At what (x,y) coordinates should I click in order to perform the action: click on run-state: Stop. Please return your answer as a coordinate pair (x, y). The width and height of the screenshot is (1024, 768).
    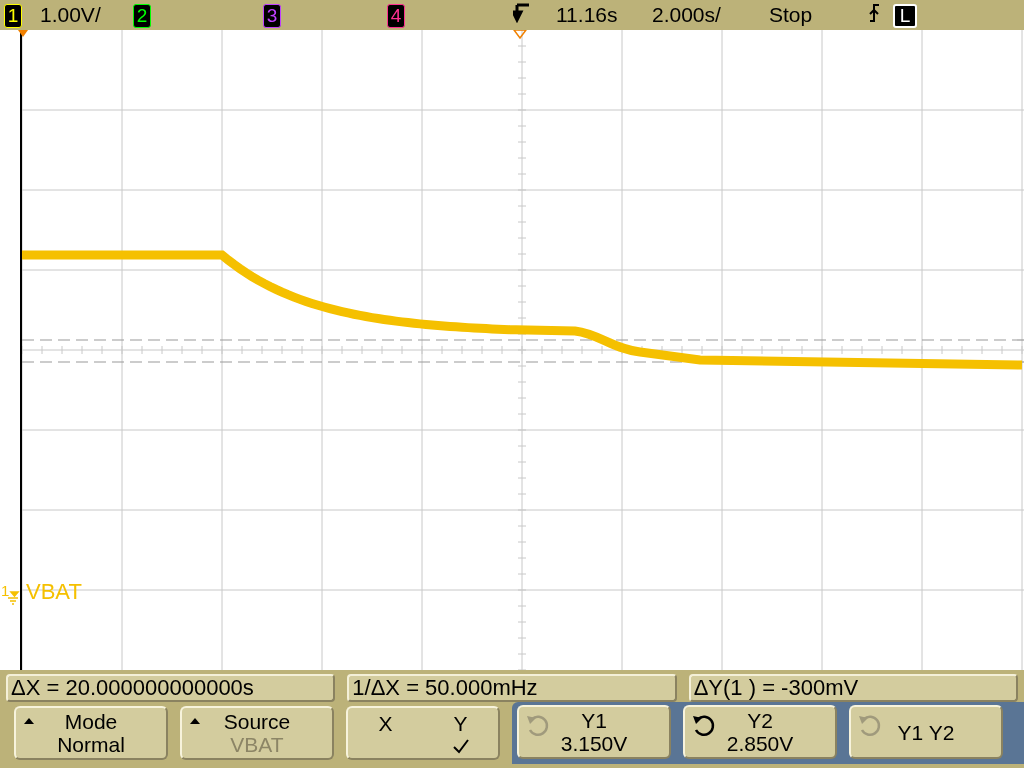
    Looking at the image, I should click on (791, 15).